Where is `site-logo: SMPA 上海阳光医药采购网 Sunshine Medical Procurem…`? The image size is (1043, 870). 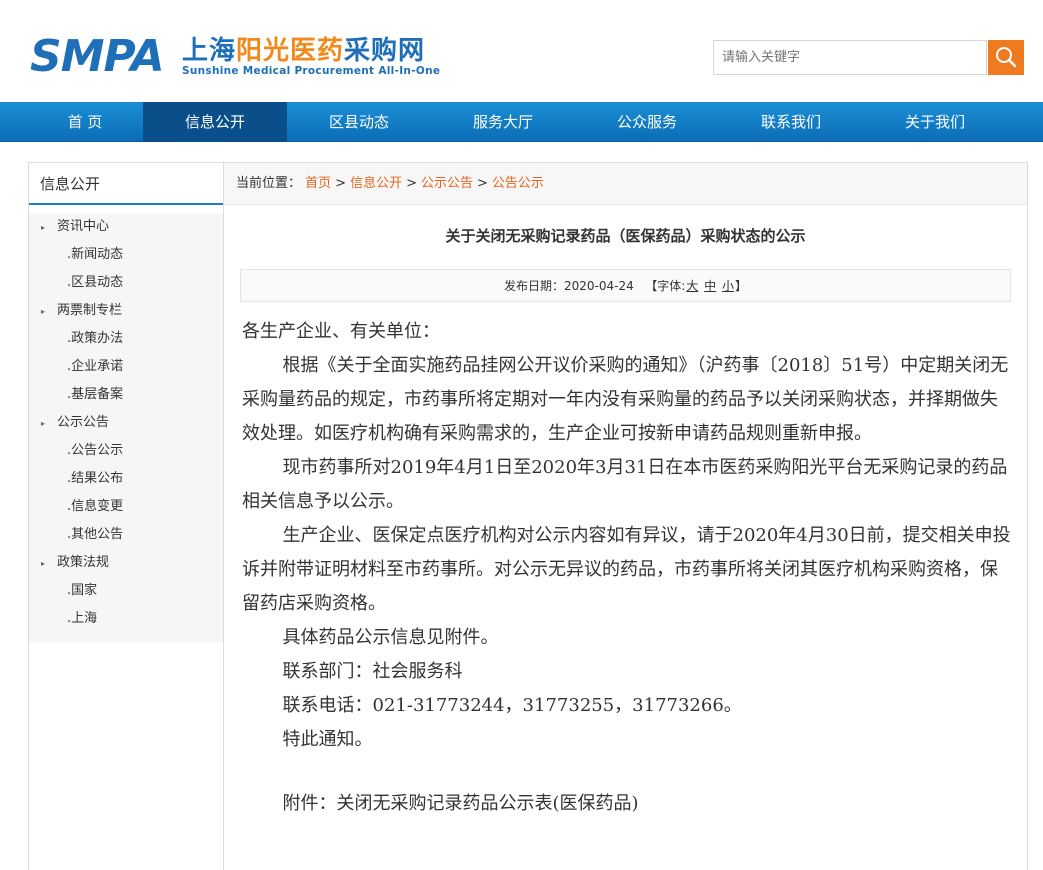
site-logo: SMPA 上海阳光医药采购网 Sunshine Medical Procurem… is located at coordinates (240, 59).